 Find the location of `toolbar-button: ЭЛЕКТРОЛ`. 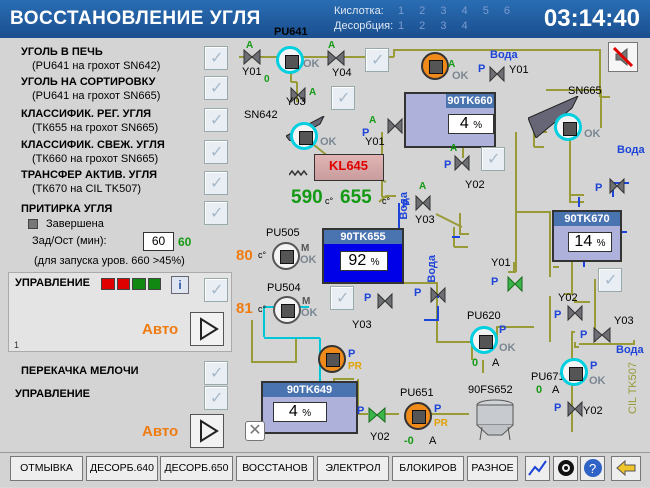

toolbar-button: ЭЛЕКТРОЛ is located at coordinates (353, 468).